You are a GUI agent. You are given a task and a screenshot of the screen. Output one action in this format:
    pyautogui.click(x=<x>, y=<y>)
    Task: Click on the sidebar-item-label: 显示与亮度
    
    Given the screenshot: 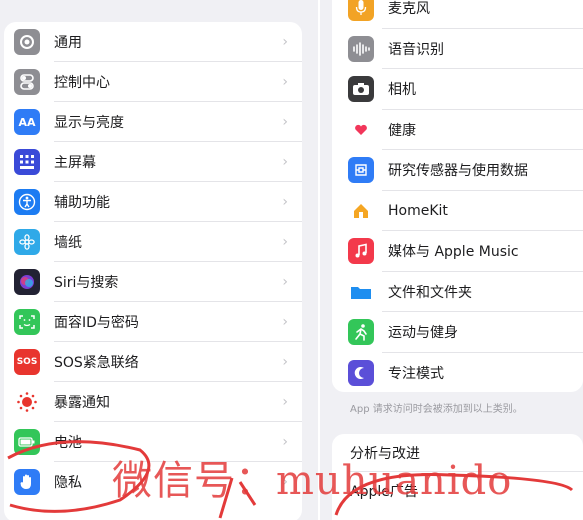 What is the action you would take?
    pyautogui.click(x=89, y=123)
    